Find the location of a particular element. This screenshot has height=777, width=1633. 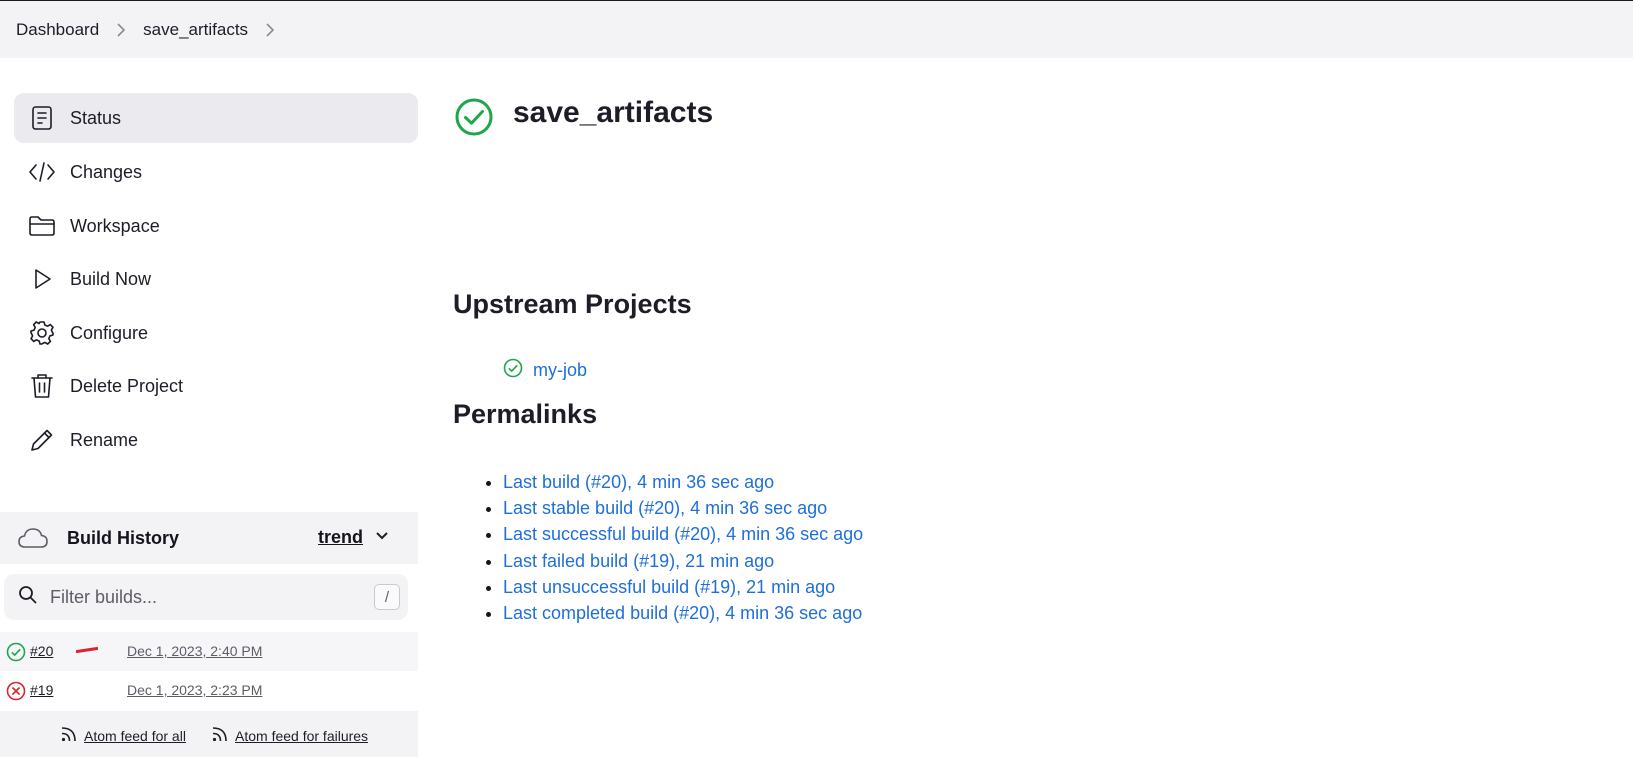

sidebar-item-label: Configure is located at coordinates (109, 332).